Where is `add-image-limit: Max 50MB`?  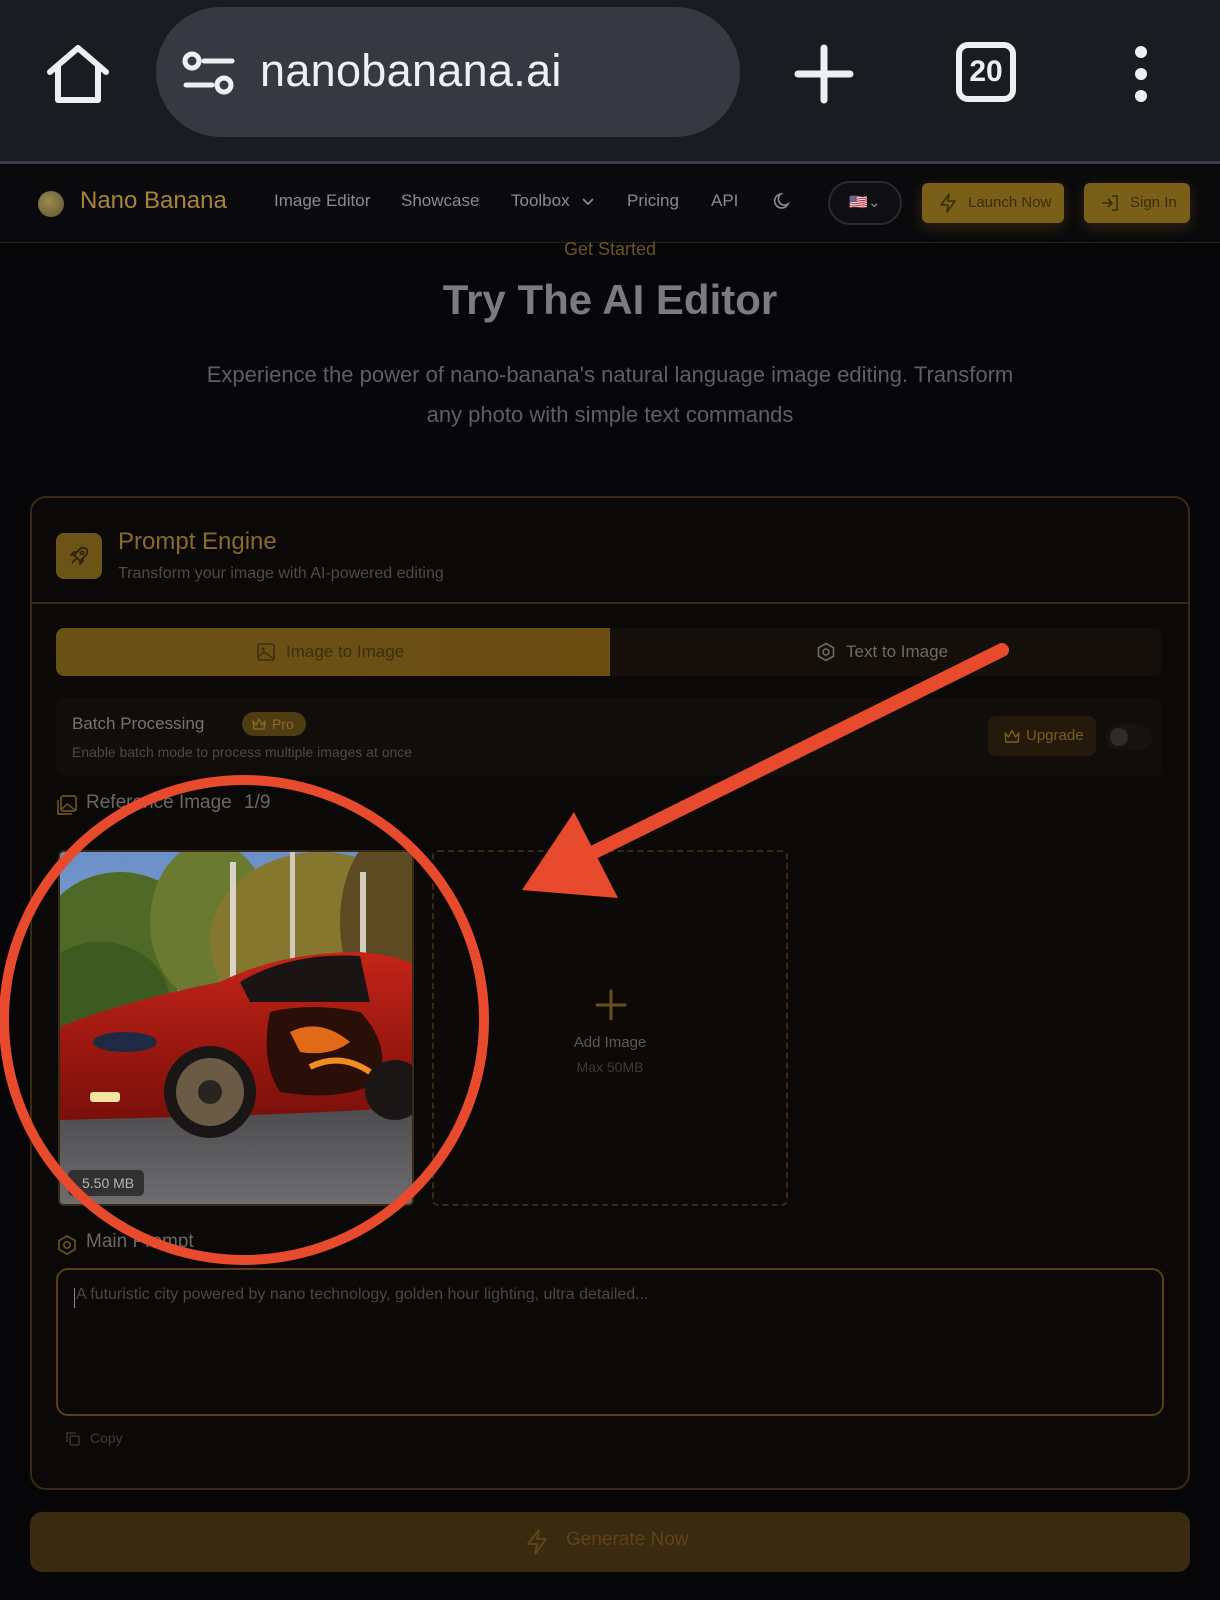 add-image-limit: Max 50MB is located at coordinates (610, 1067).